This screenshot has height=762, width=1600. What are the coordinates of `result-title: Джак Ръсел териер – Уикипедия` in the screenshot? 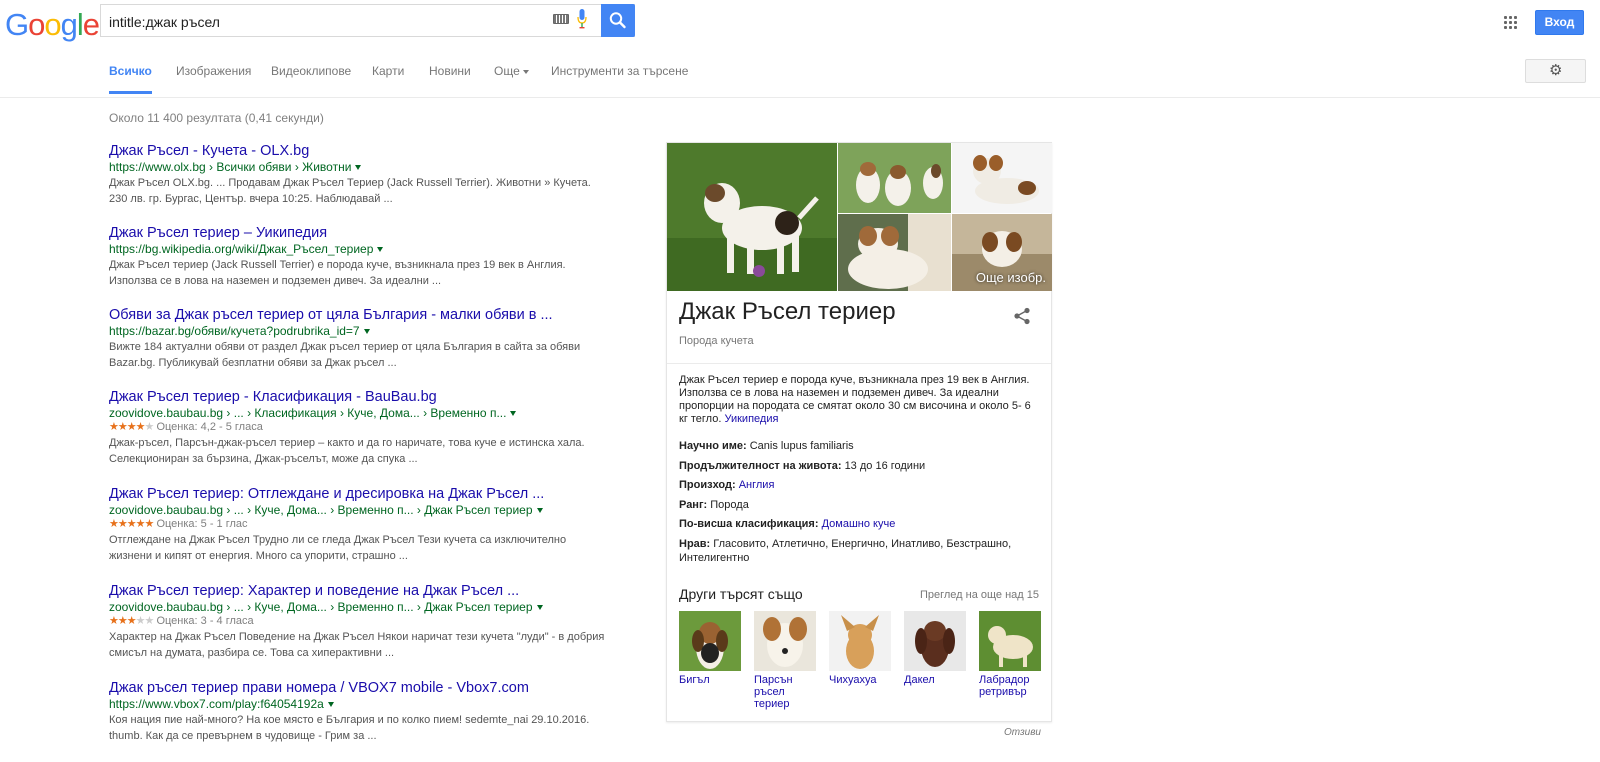 It's located at (364, 233).